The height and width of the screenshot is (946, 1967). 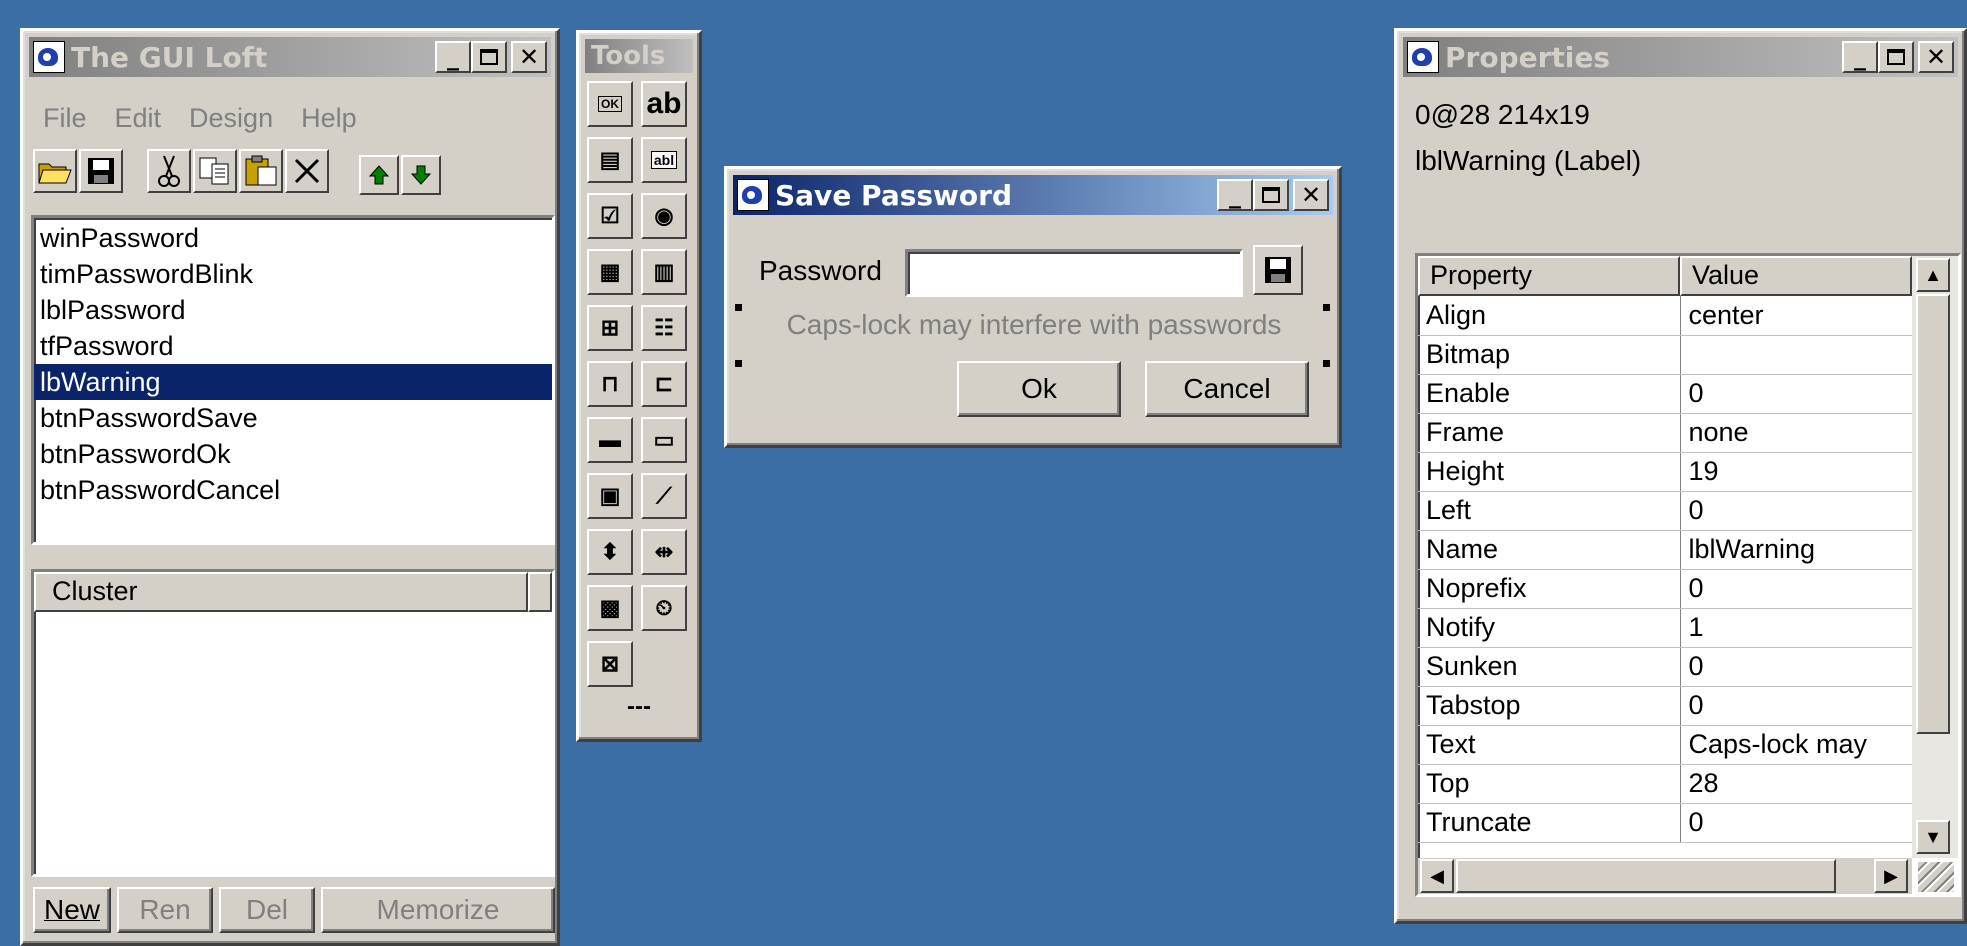 I want to click on new-button: New, so click(x=72, y=910).